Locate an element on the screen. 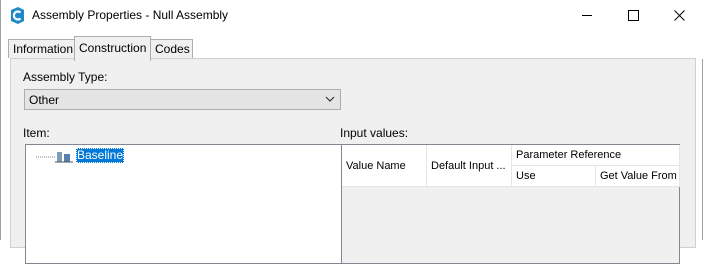 This screenshot has height=264, width=703. maximize-icon is located at coordinates (633, 15).